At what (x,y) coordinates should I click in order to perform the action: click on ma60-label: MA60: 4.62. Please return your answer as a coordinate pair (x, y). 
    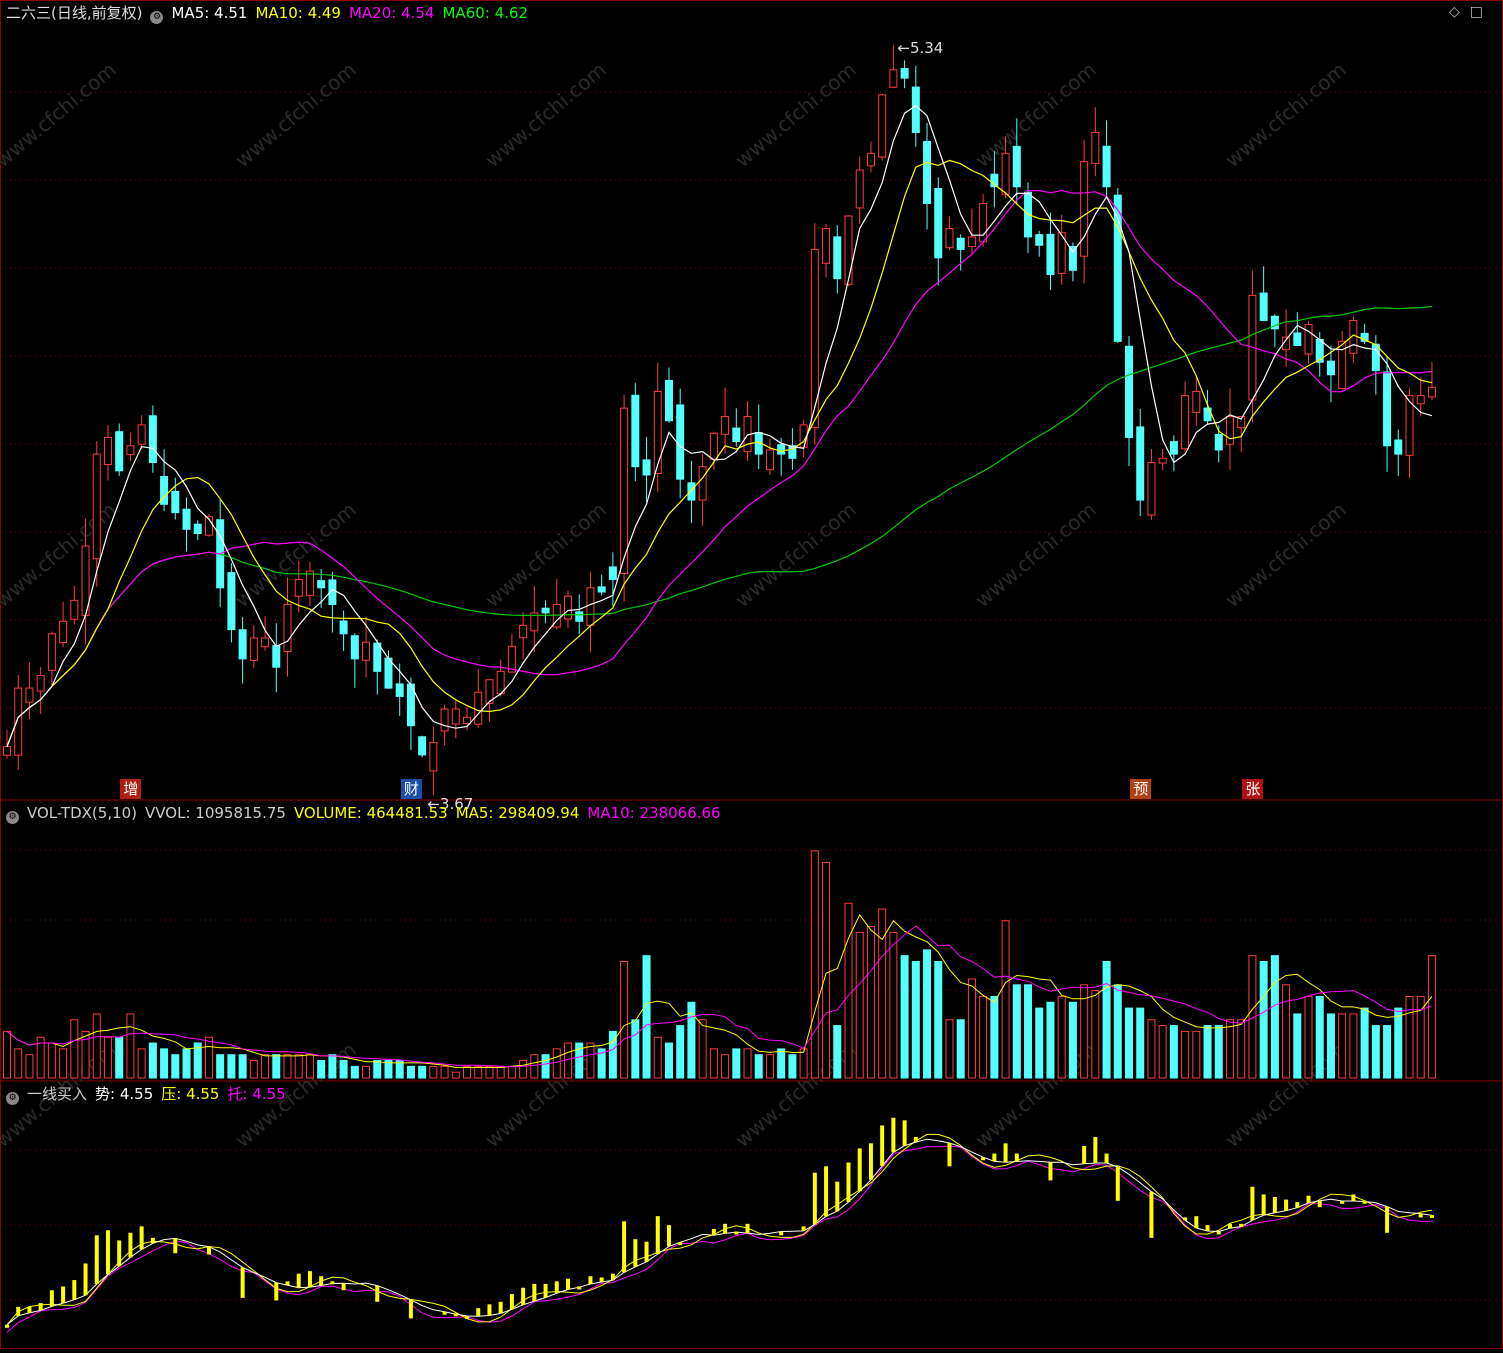
    Looking at the image, I should click on (485, 13).